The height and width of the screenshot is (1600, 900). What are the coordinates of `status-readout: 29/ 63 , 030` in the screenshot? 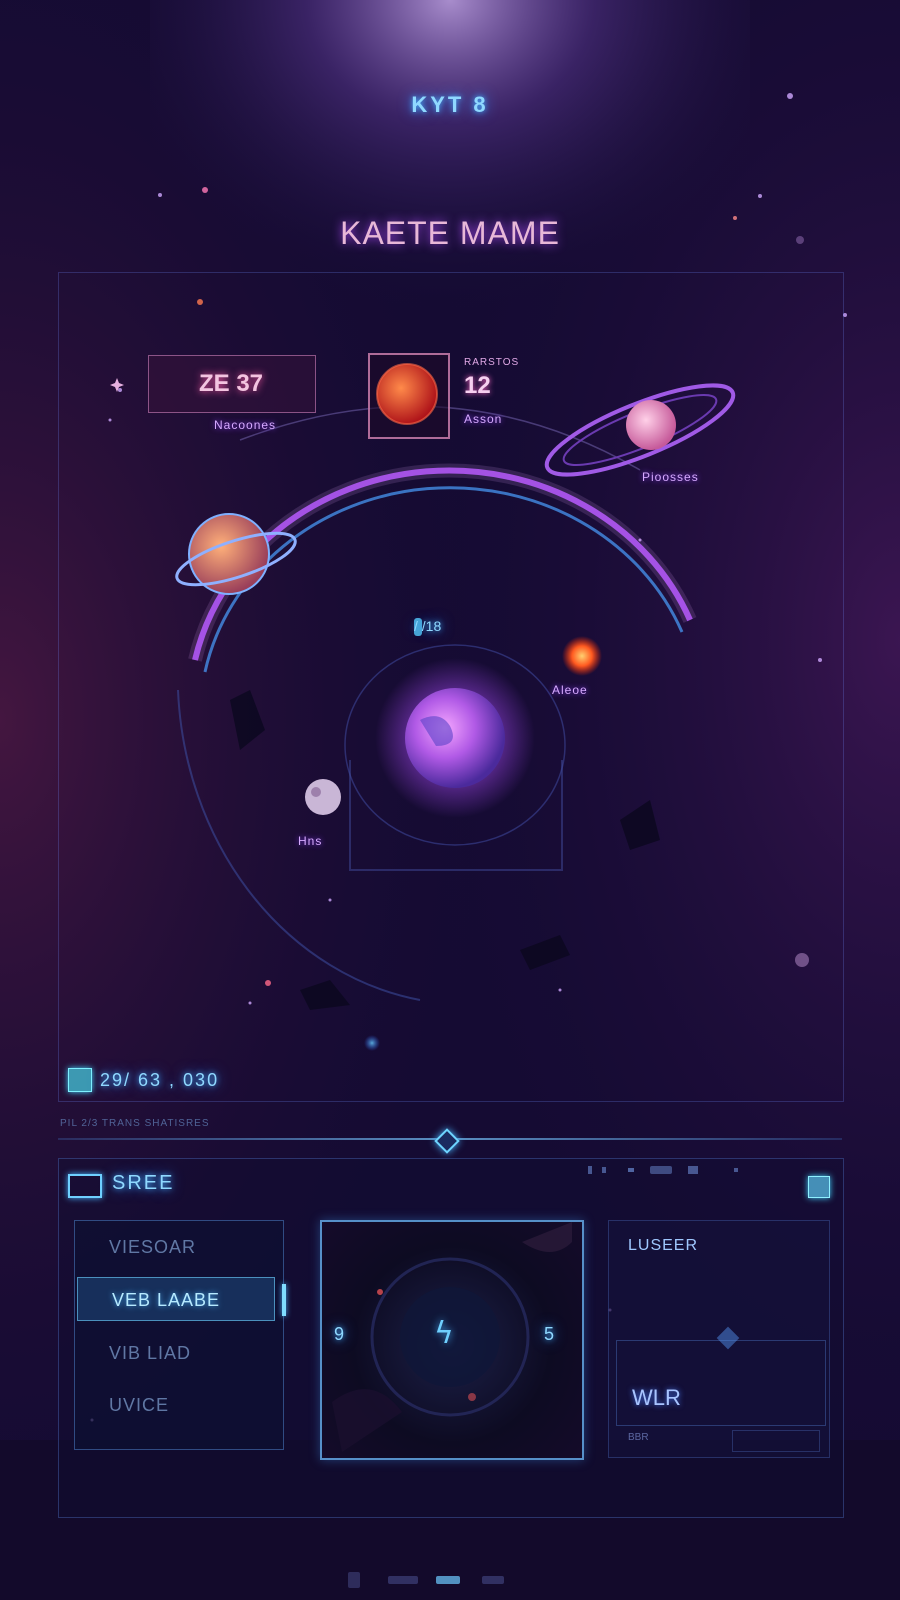 It's located at (160, 1080).